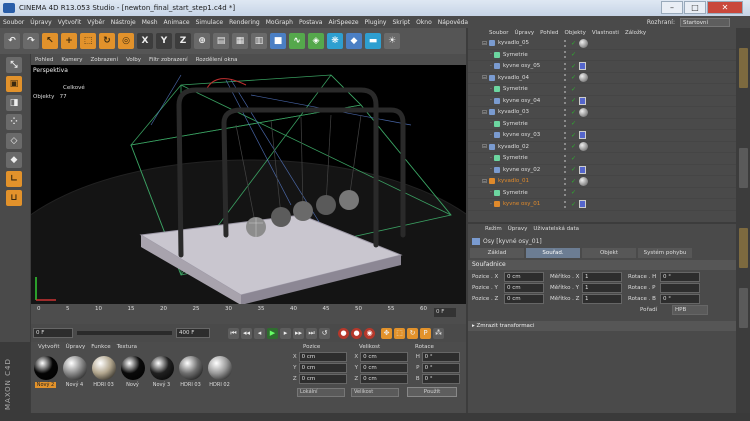  Describe the element at coordinates (354, 41) in the screenshot. I see `deformer-icon: ◆` at that location.